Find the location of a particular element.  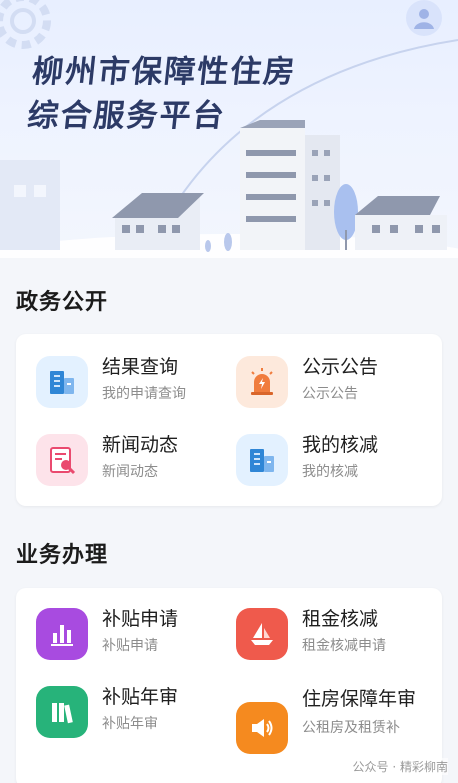

news-tile: 新闻动态 新闻动态 is located at coordinates (136, 465).